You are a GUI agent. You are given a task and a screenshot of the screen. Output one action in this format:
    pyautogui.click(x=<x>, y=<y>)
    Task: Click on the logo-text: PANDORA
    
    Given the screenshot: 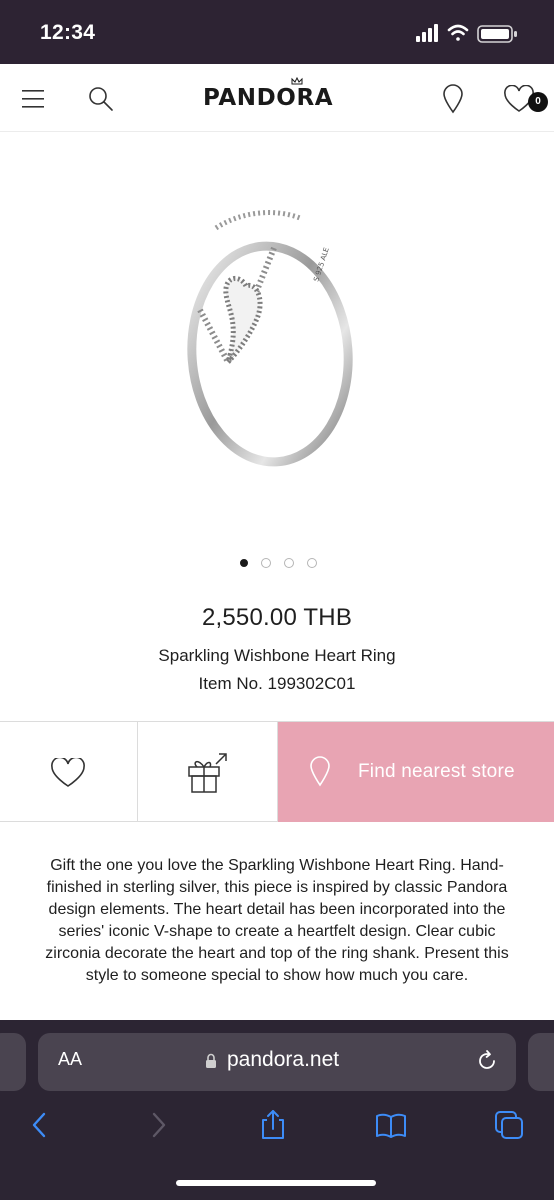 What is the action you would take?
    pyautogui.click(x=268, y=98)
    